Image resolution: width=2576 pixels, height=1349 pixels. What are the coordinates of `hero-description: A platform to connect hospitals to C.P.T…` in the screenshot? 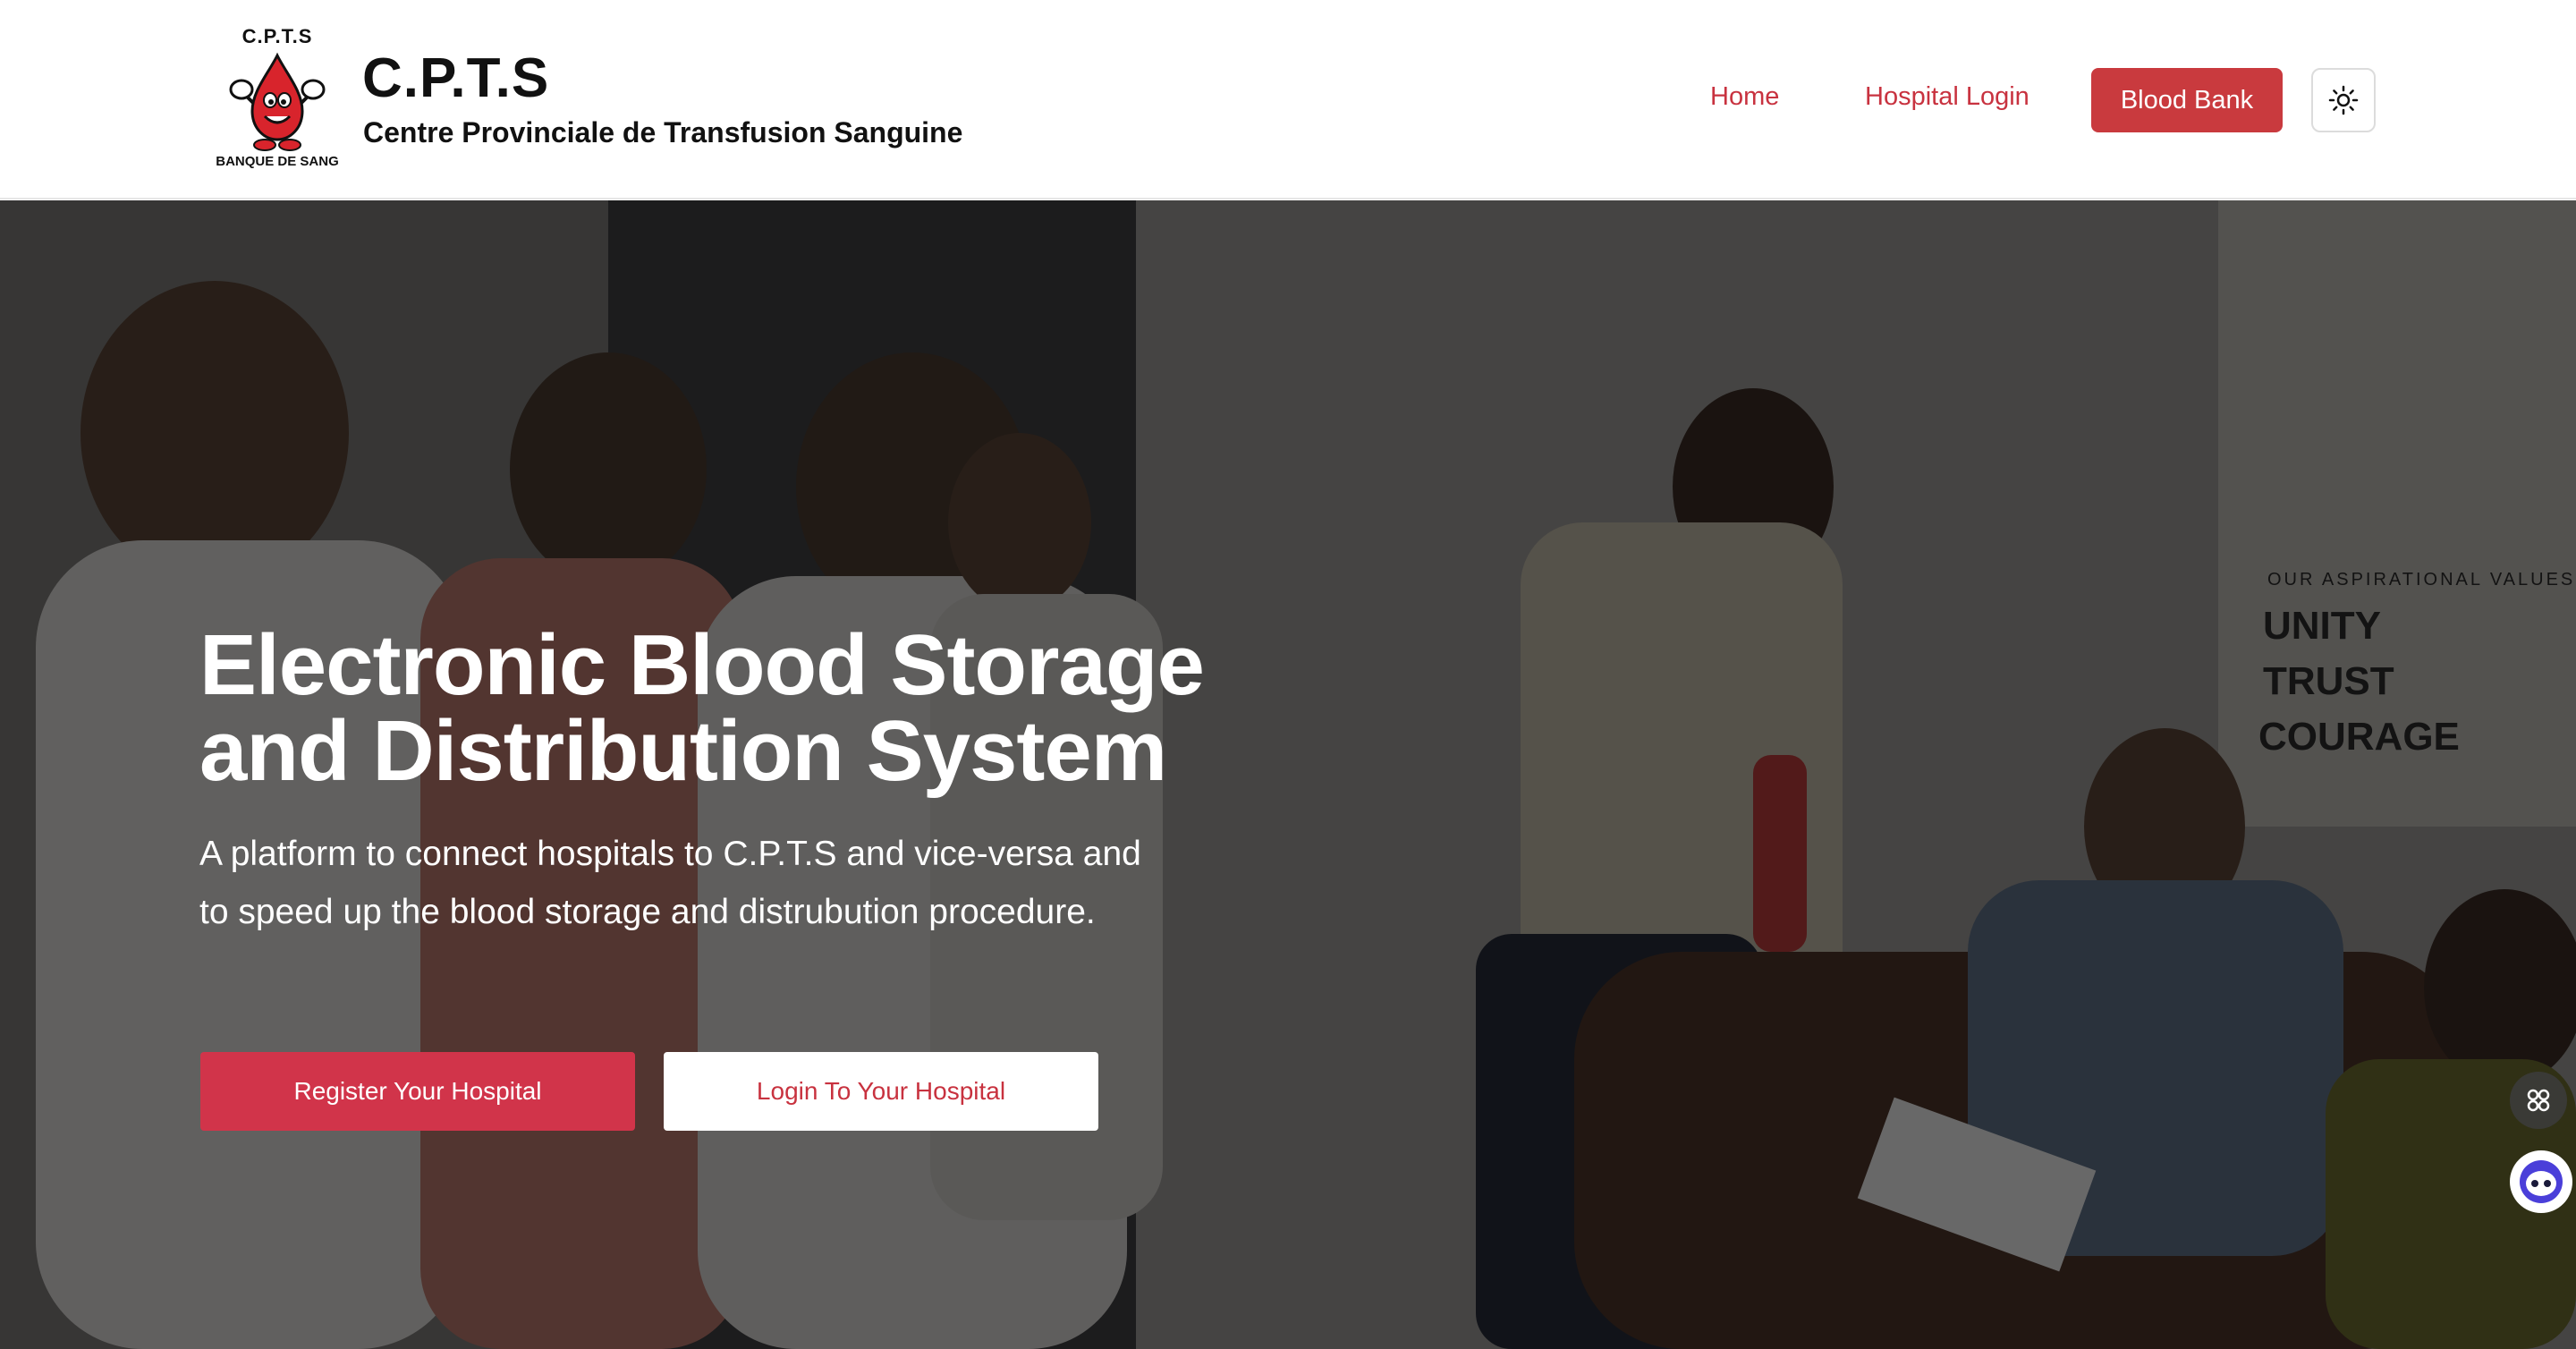 It's located at (670, 883).